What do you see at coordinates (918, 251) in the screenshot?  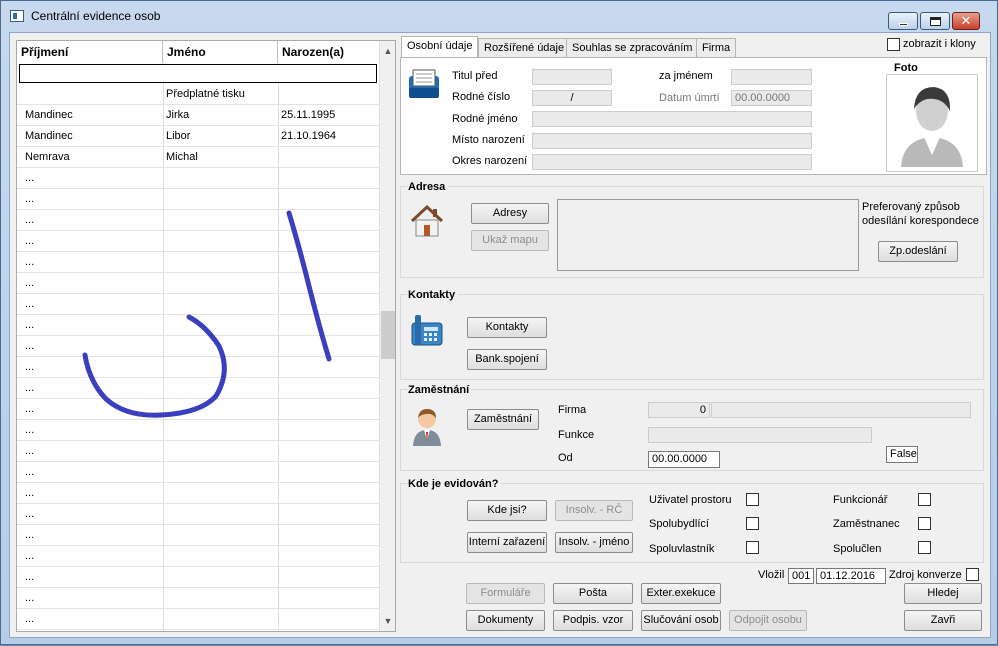 I see `zp-odeslani-button: Zp.odeslání` at bounding box center [918, 251].